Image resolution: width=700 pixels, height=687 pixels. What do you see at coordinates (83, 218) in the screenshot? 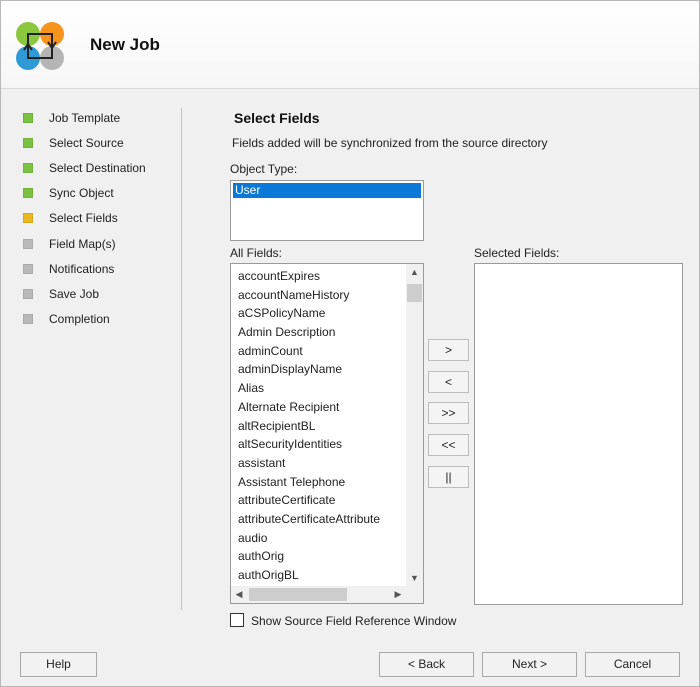
I see `nav-step-label: Select Fields` at bounding box center [83, 218].